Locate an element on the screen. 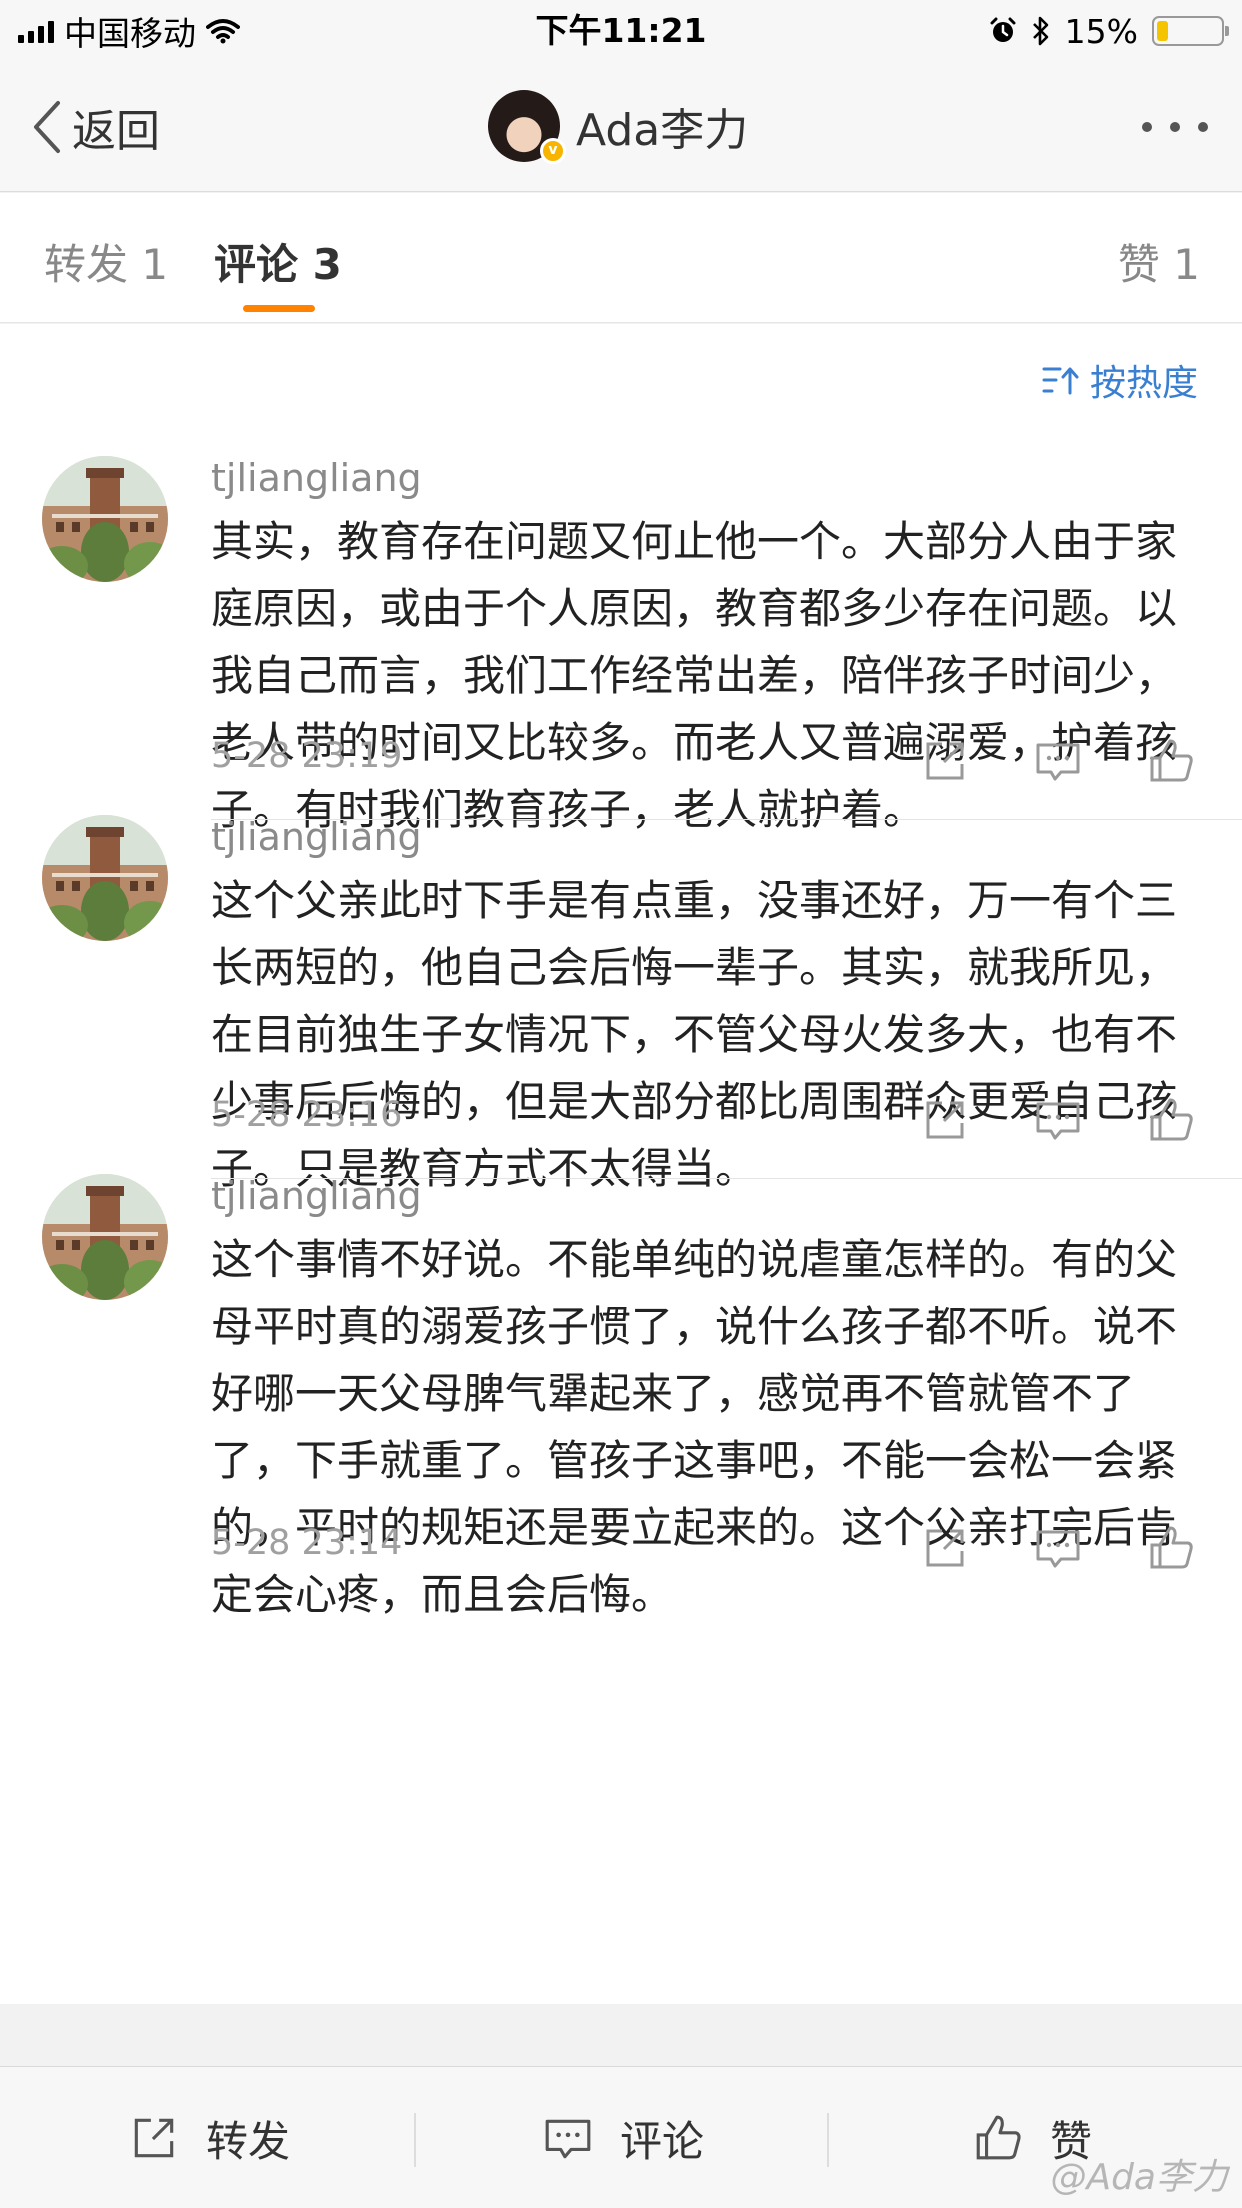 This screenshot has height=2208, width=1242. comment-timestamp: 5-28 23:16 is located at coordinates (307, 1115).